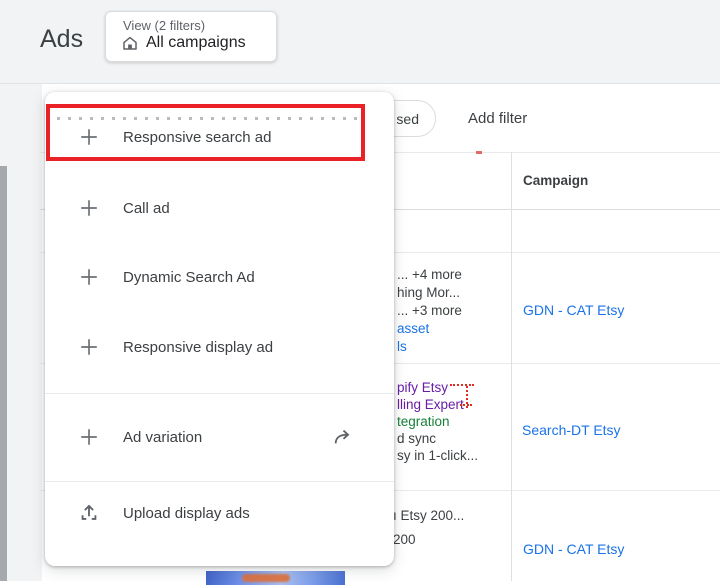 This screenshot has height=585, width=720. Describe the element at coordinates (402, 346) in the screenshot. I see `ad-text-fragment: ls` at that location.